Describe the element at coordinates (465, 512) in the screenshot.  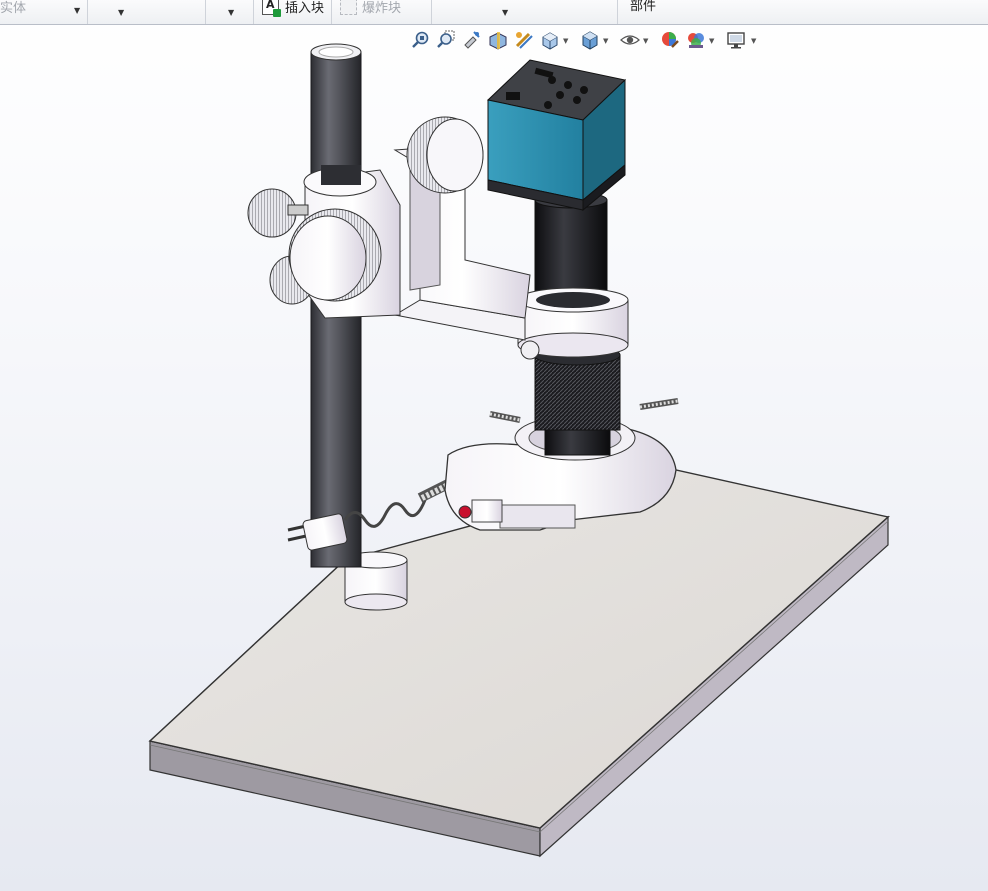
I see `power-indicator-knob` at that location.